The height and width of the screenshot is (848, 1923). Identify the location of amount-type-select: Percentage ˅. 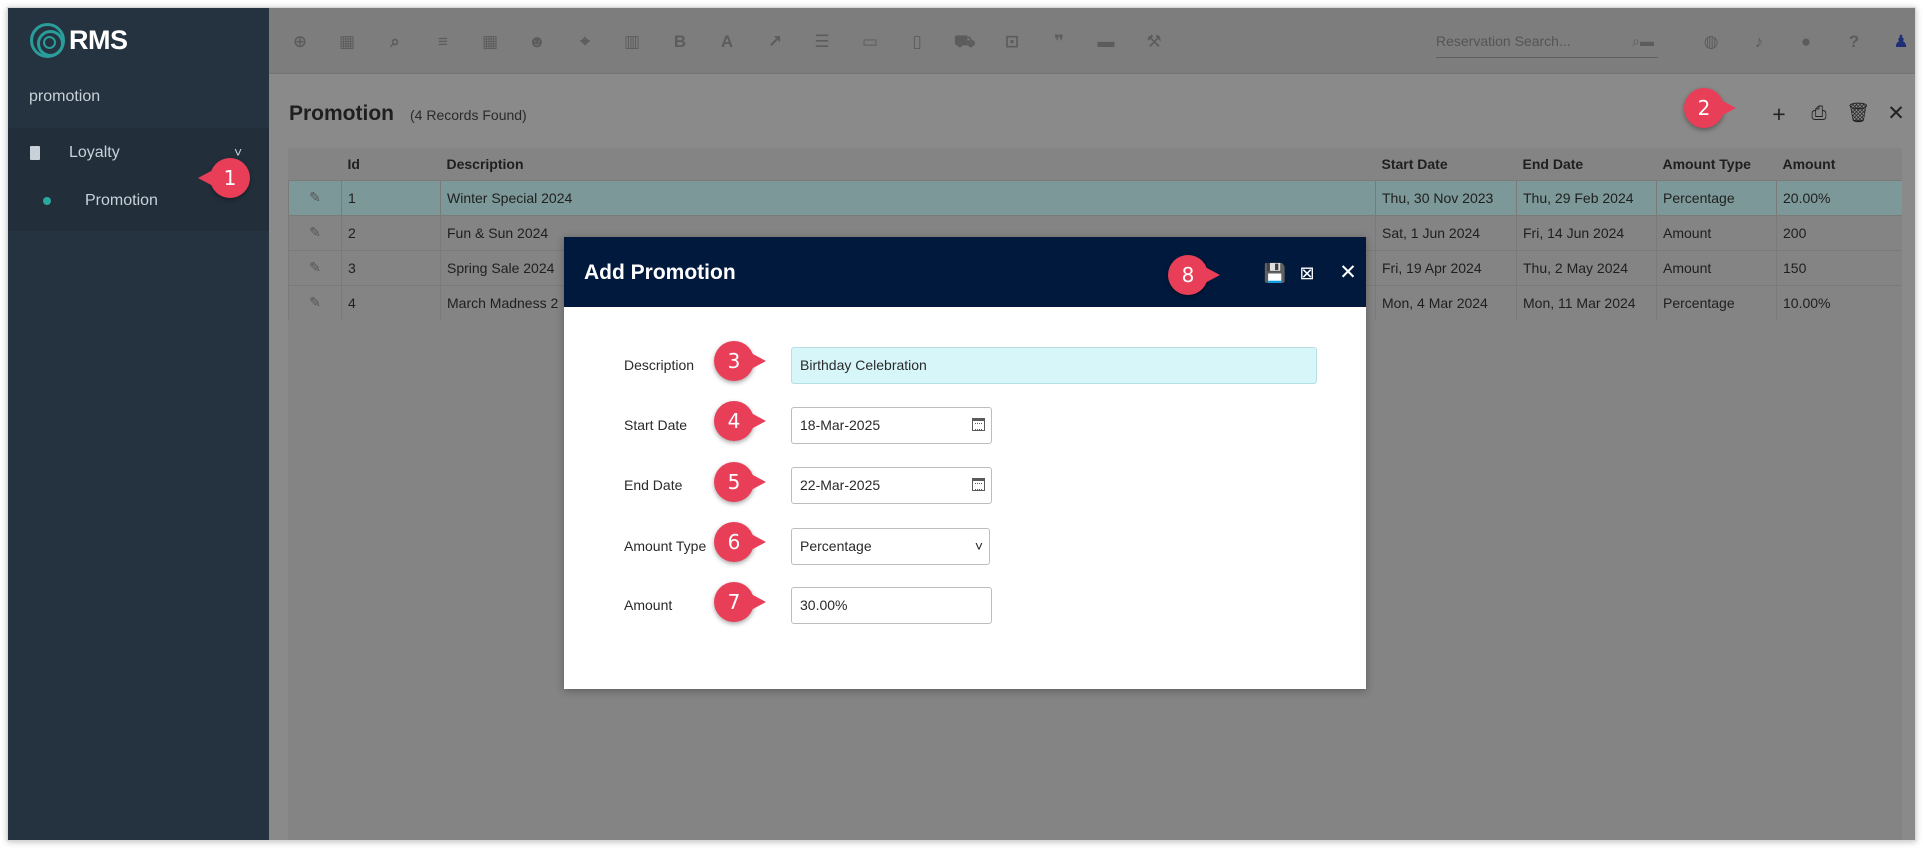
(890, 546).